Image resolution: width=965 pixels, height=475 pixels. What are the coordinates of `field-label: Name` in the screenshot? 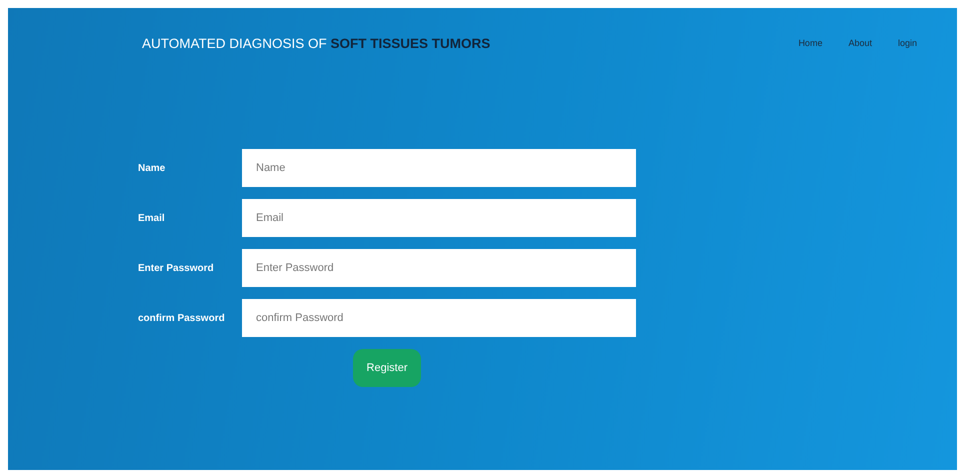 It's located at (152, 168).